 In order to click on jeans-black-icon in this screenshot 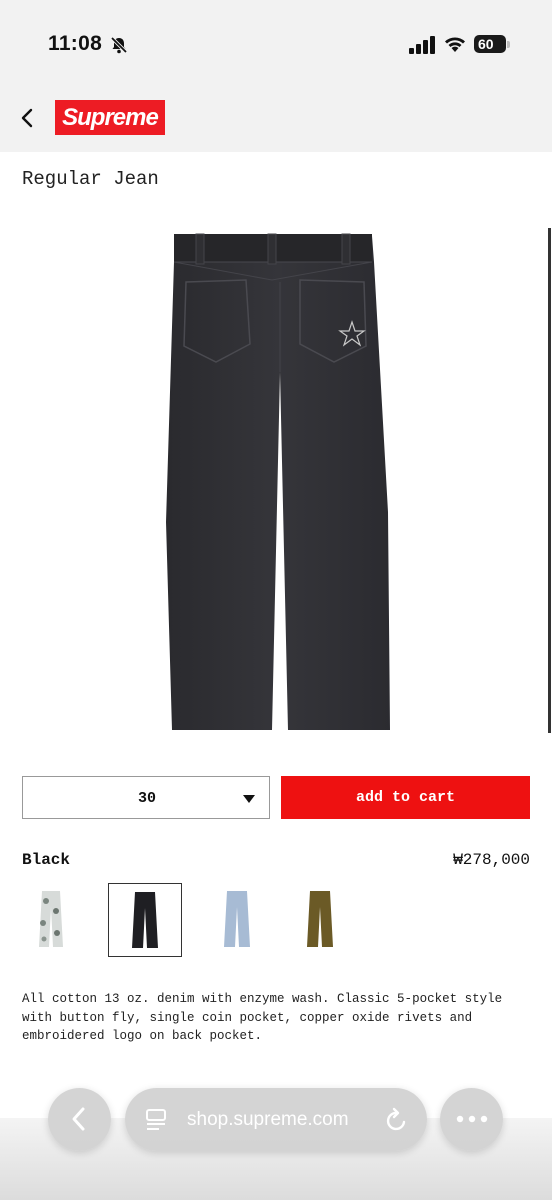, I will do `click(145, 920)`.